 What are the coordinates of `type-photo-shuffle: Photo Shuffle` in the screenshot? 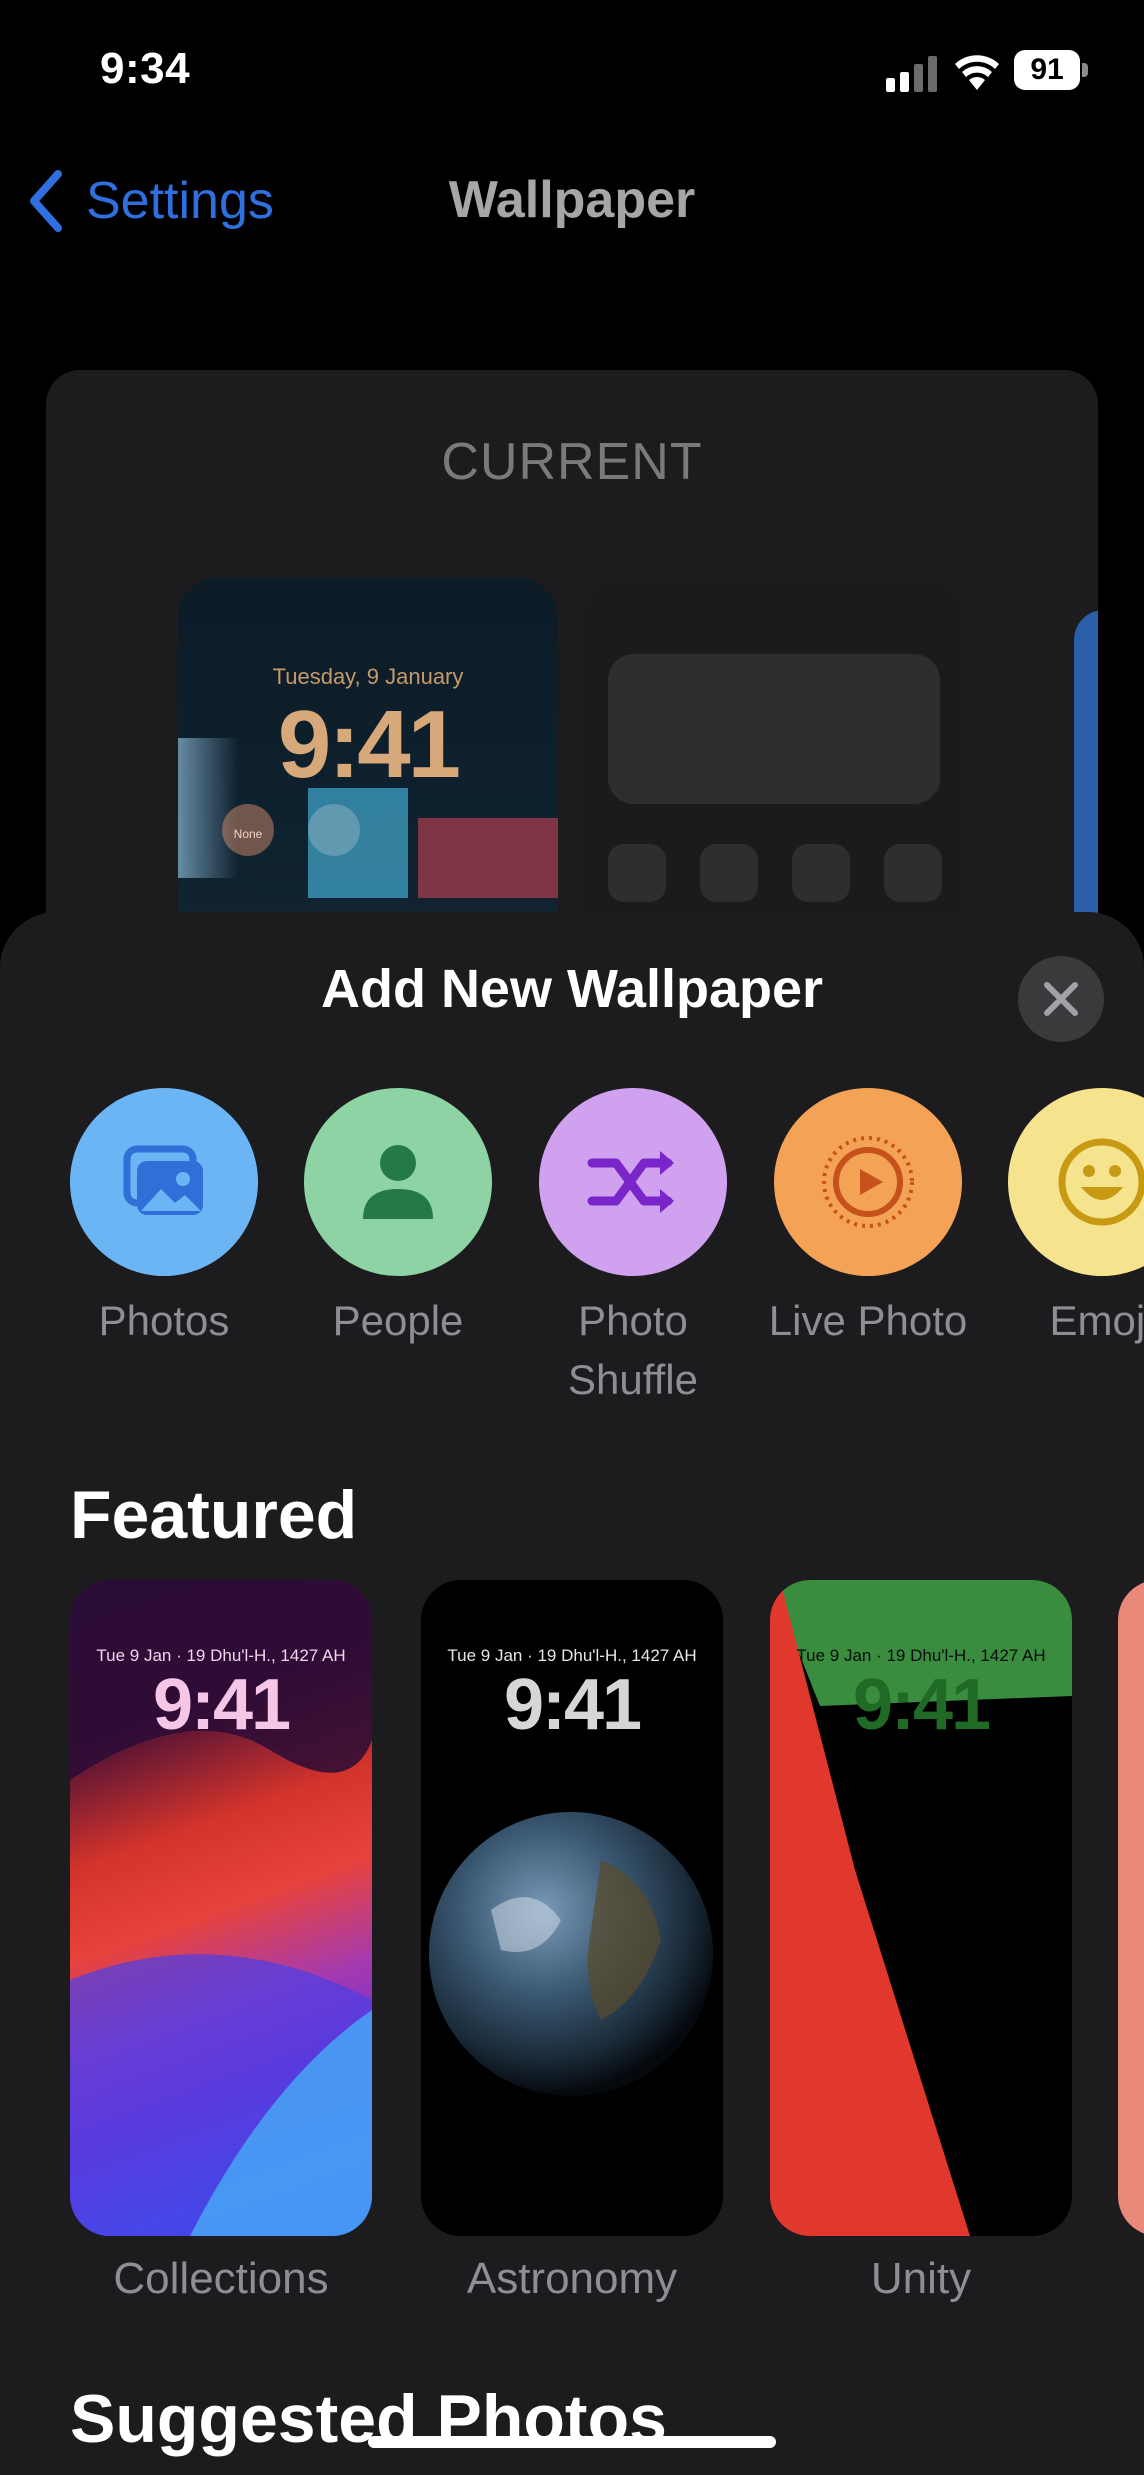 It's located at (633, 1249).